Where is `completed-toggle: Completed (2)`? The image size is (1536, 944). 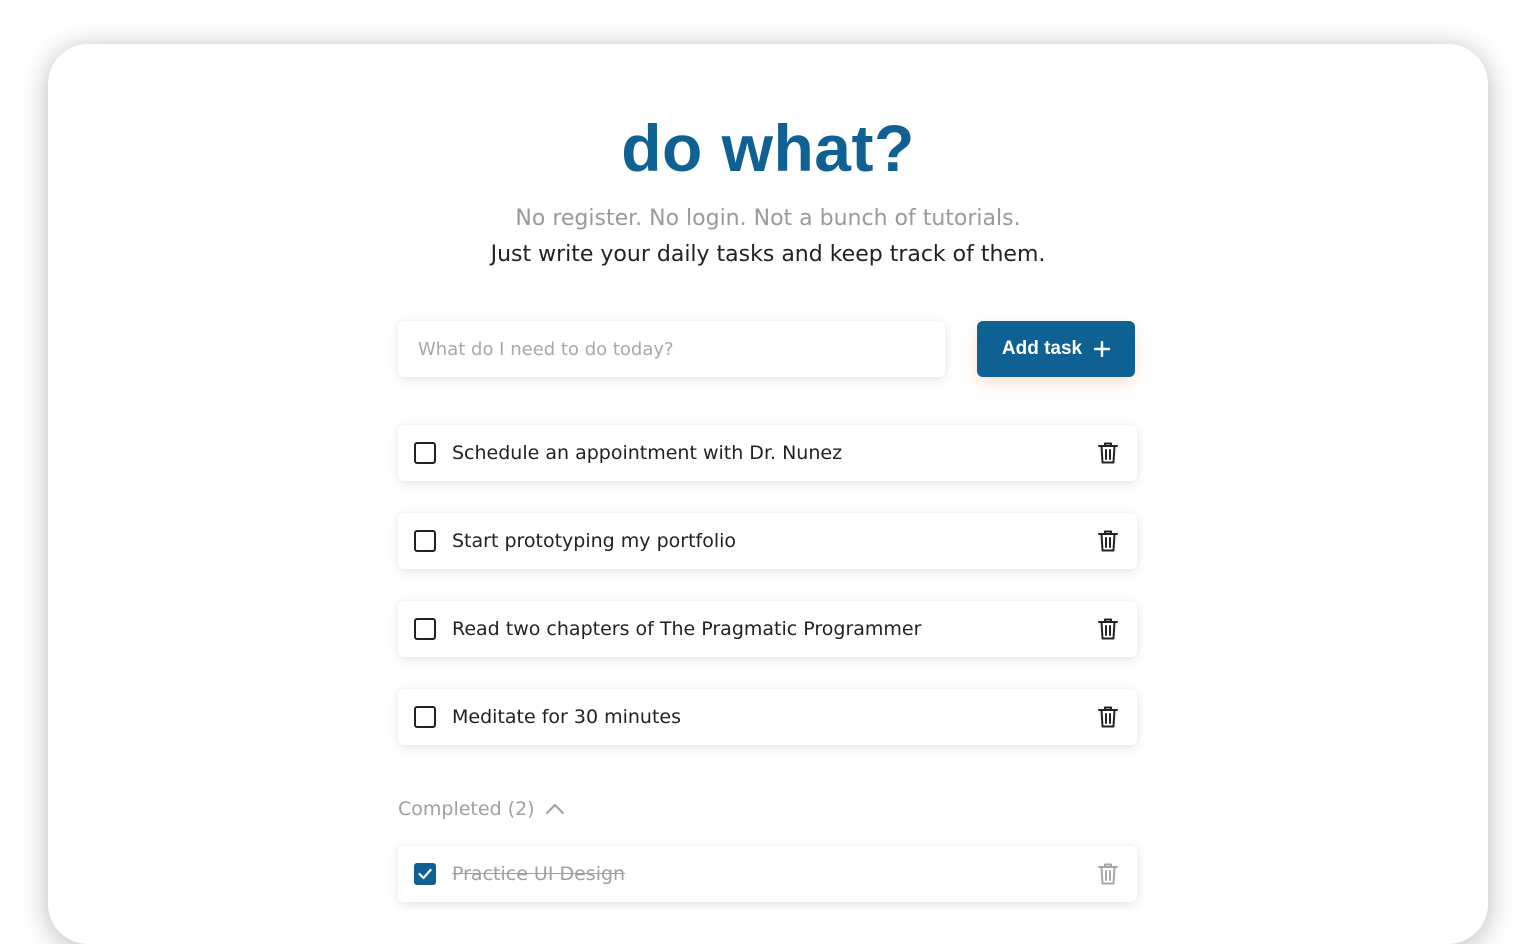 completed-toggle: Completed (2) is located at coordinates (481, 809).